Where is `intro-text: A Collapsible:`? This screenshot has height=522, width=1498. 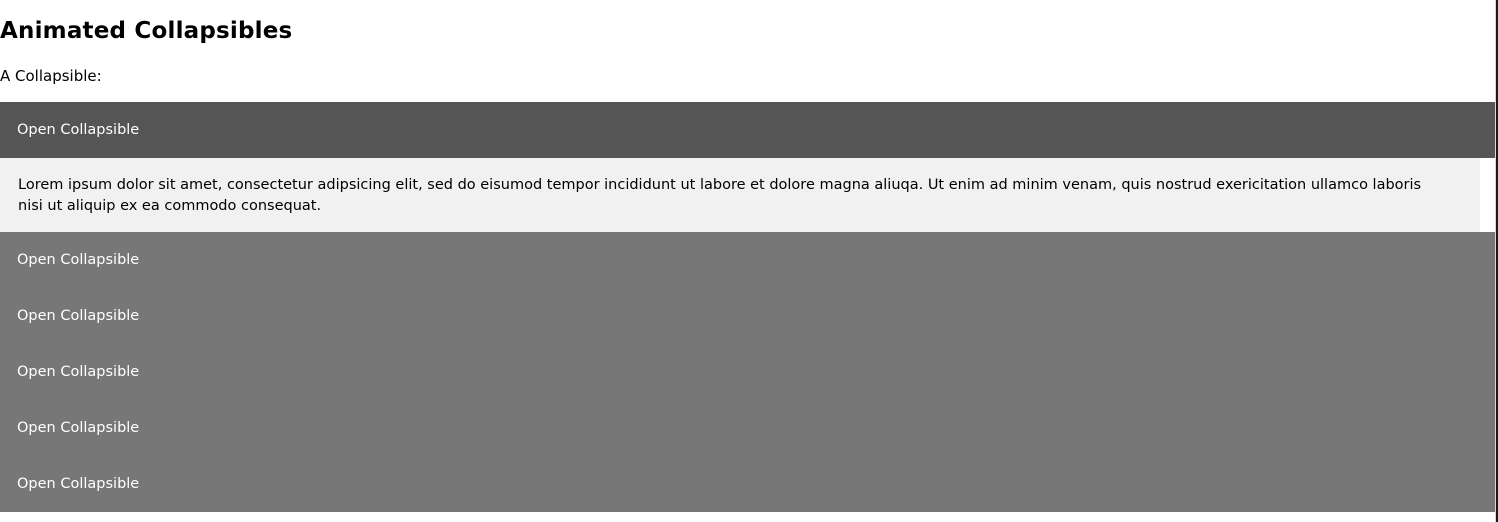
intro-text: A Collapsible: is located at coordinates (51, 76).